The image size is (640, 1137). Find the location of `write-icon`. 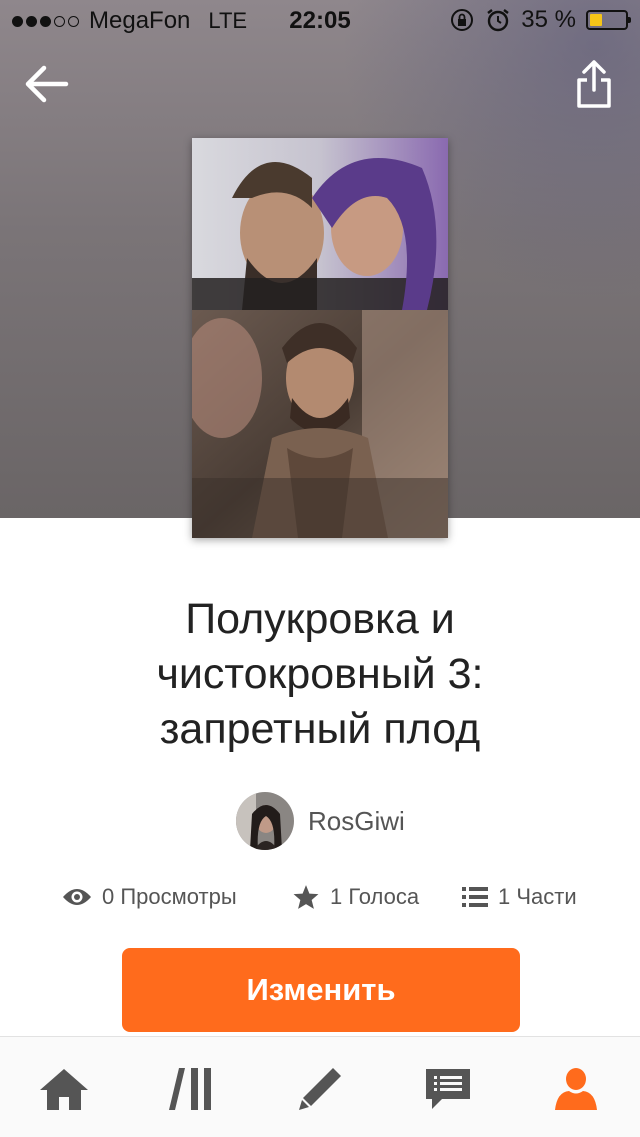

write-icon is located at coordinates (320, 1089).